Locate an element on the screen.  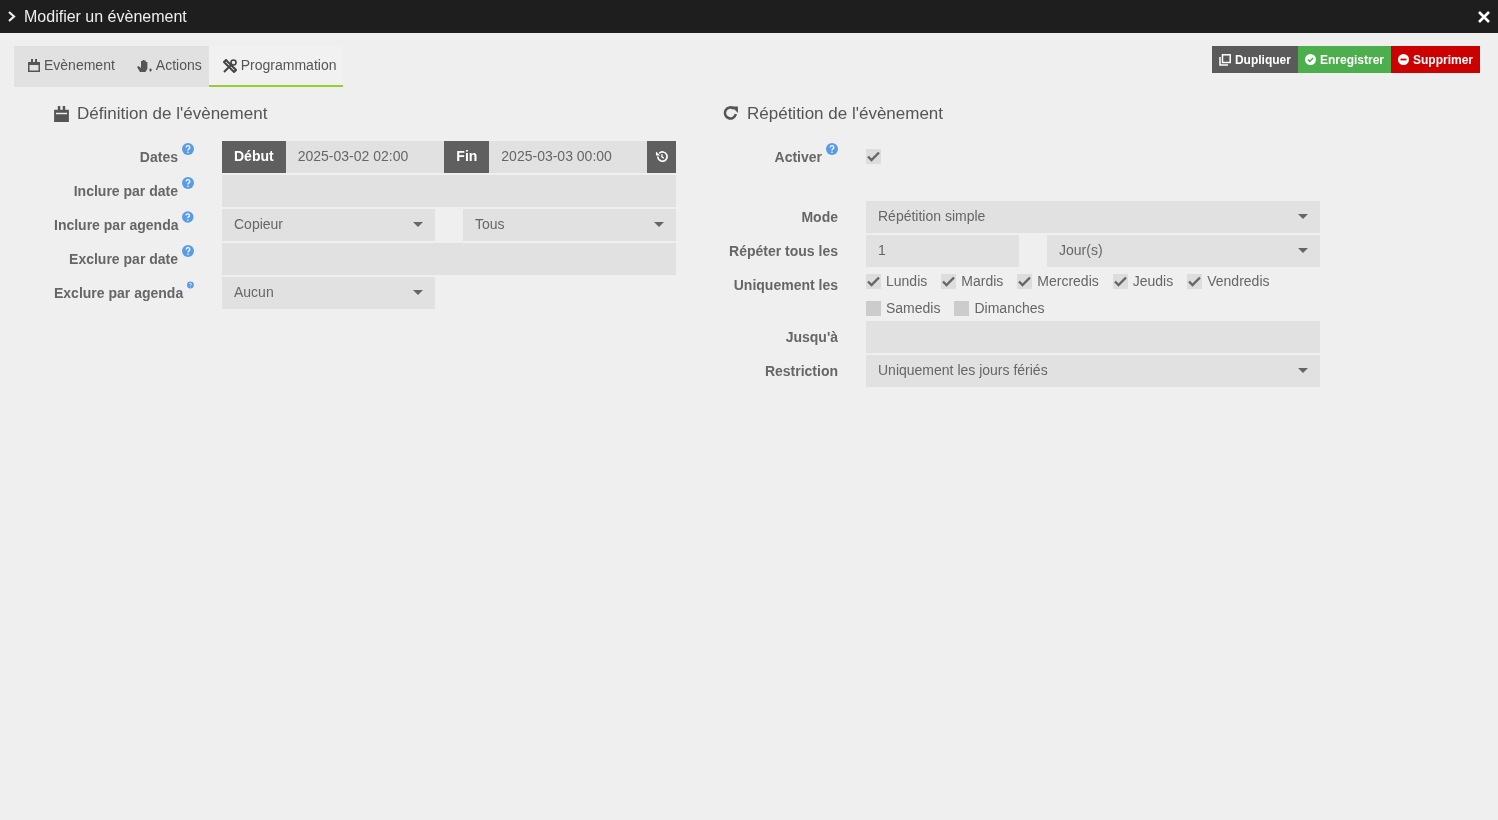
reset-button is located at coordinates (661, 156).